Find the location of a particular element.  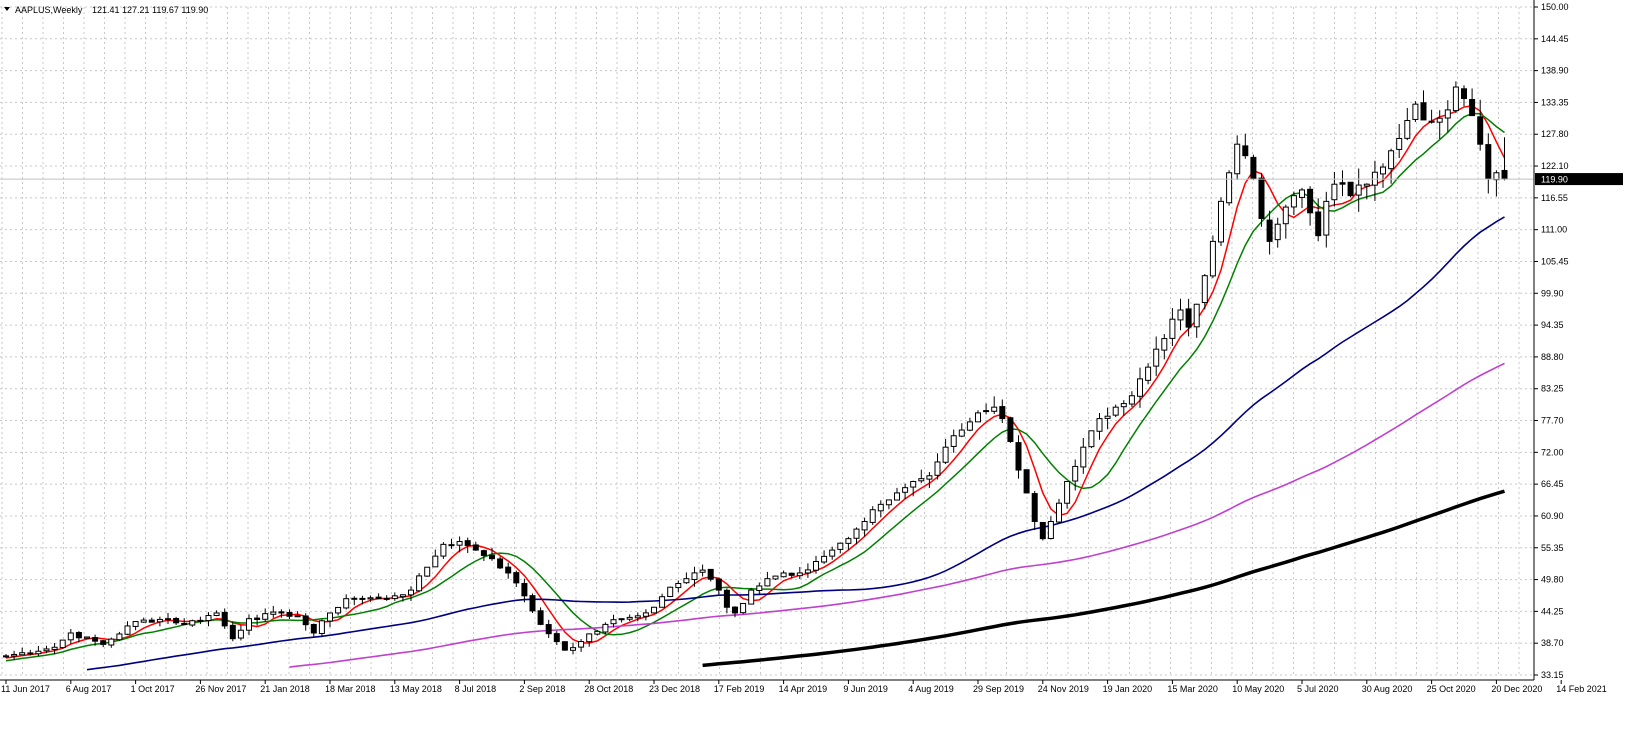

chevron-down-icon is located at coordinates (7, 9).